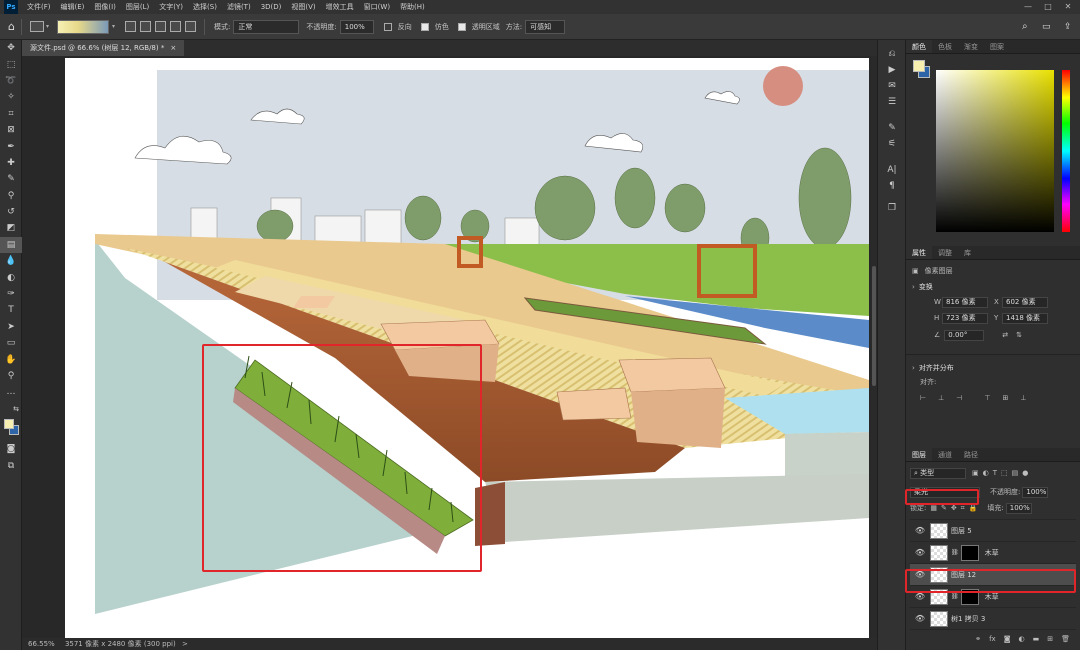 The height and width of the screenshot is (650, 1080). What do you see at coordinates (11, 212) in the screenshot?
I see `history-brush-tool-icon: ↺` at bounding box center [11, 212].